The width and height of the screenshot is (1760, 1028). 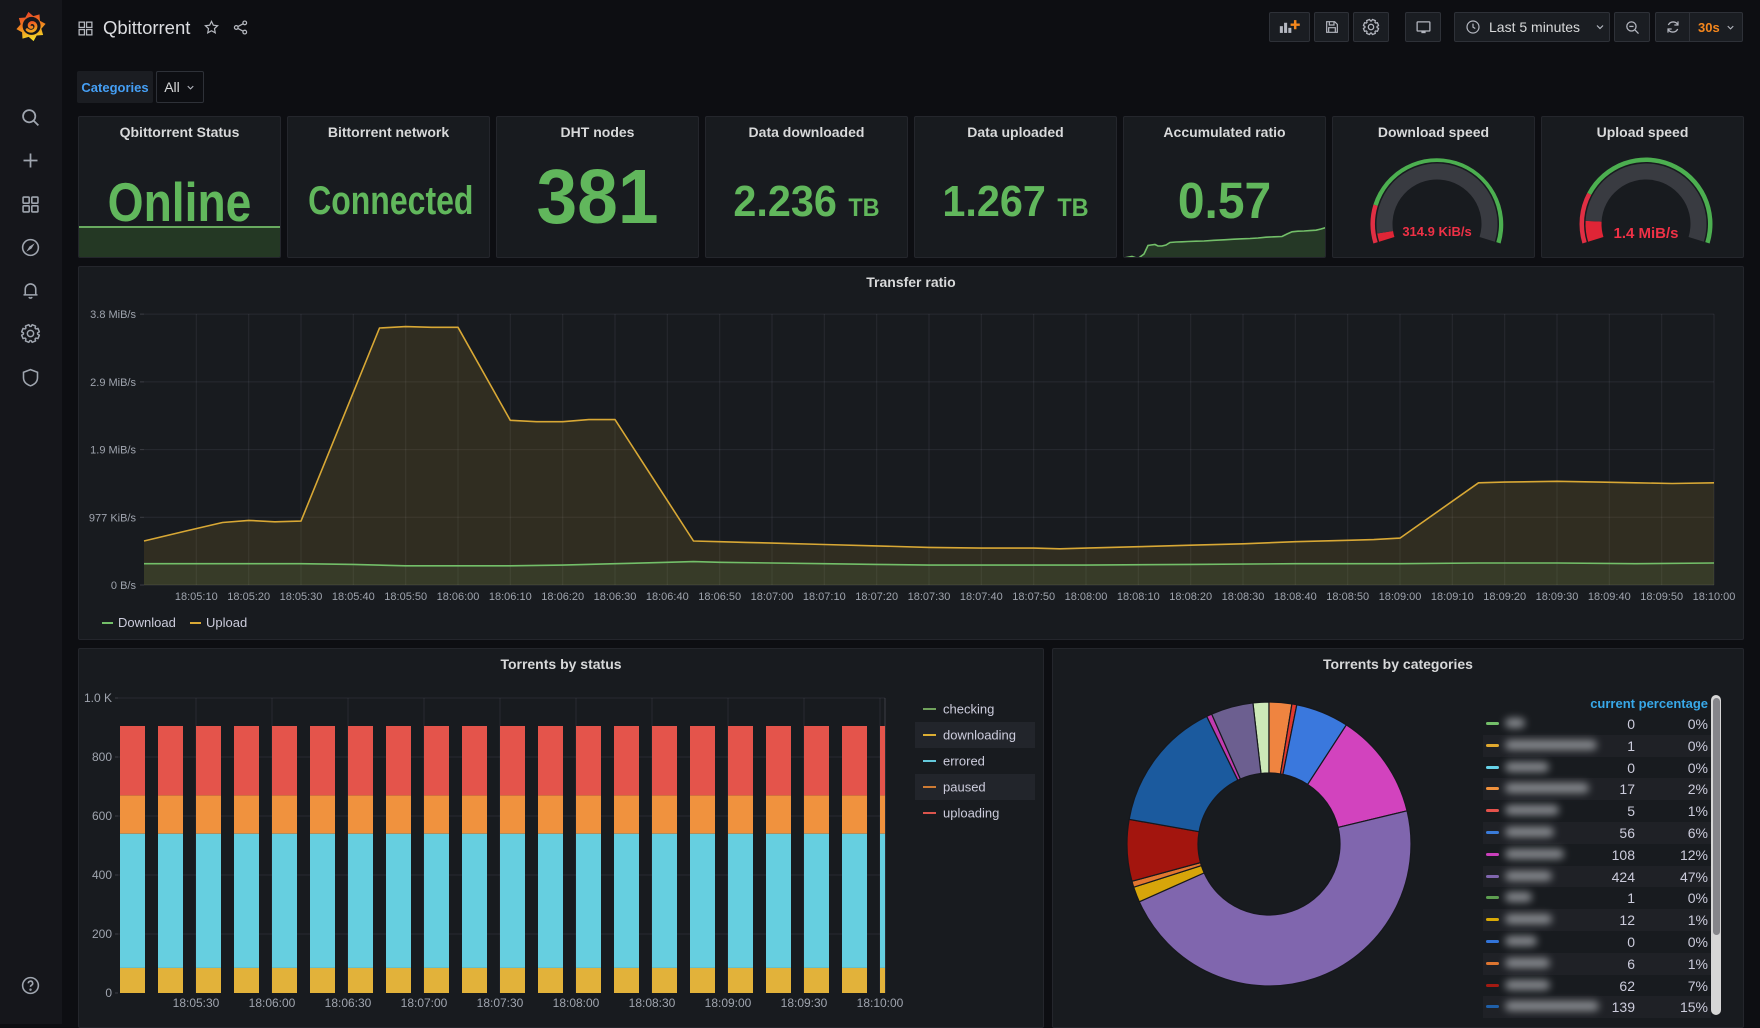 I want to click on svg-text: 18:05:20, so click(x=248, y=597).